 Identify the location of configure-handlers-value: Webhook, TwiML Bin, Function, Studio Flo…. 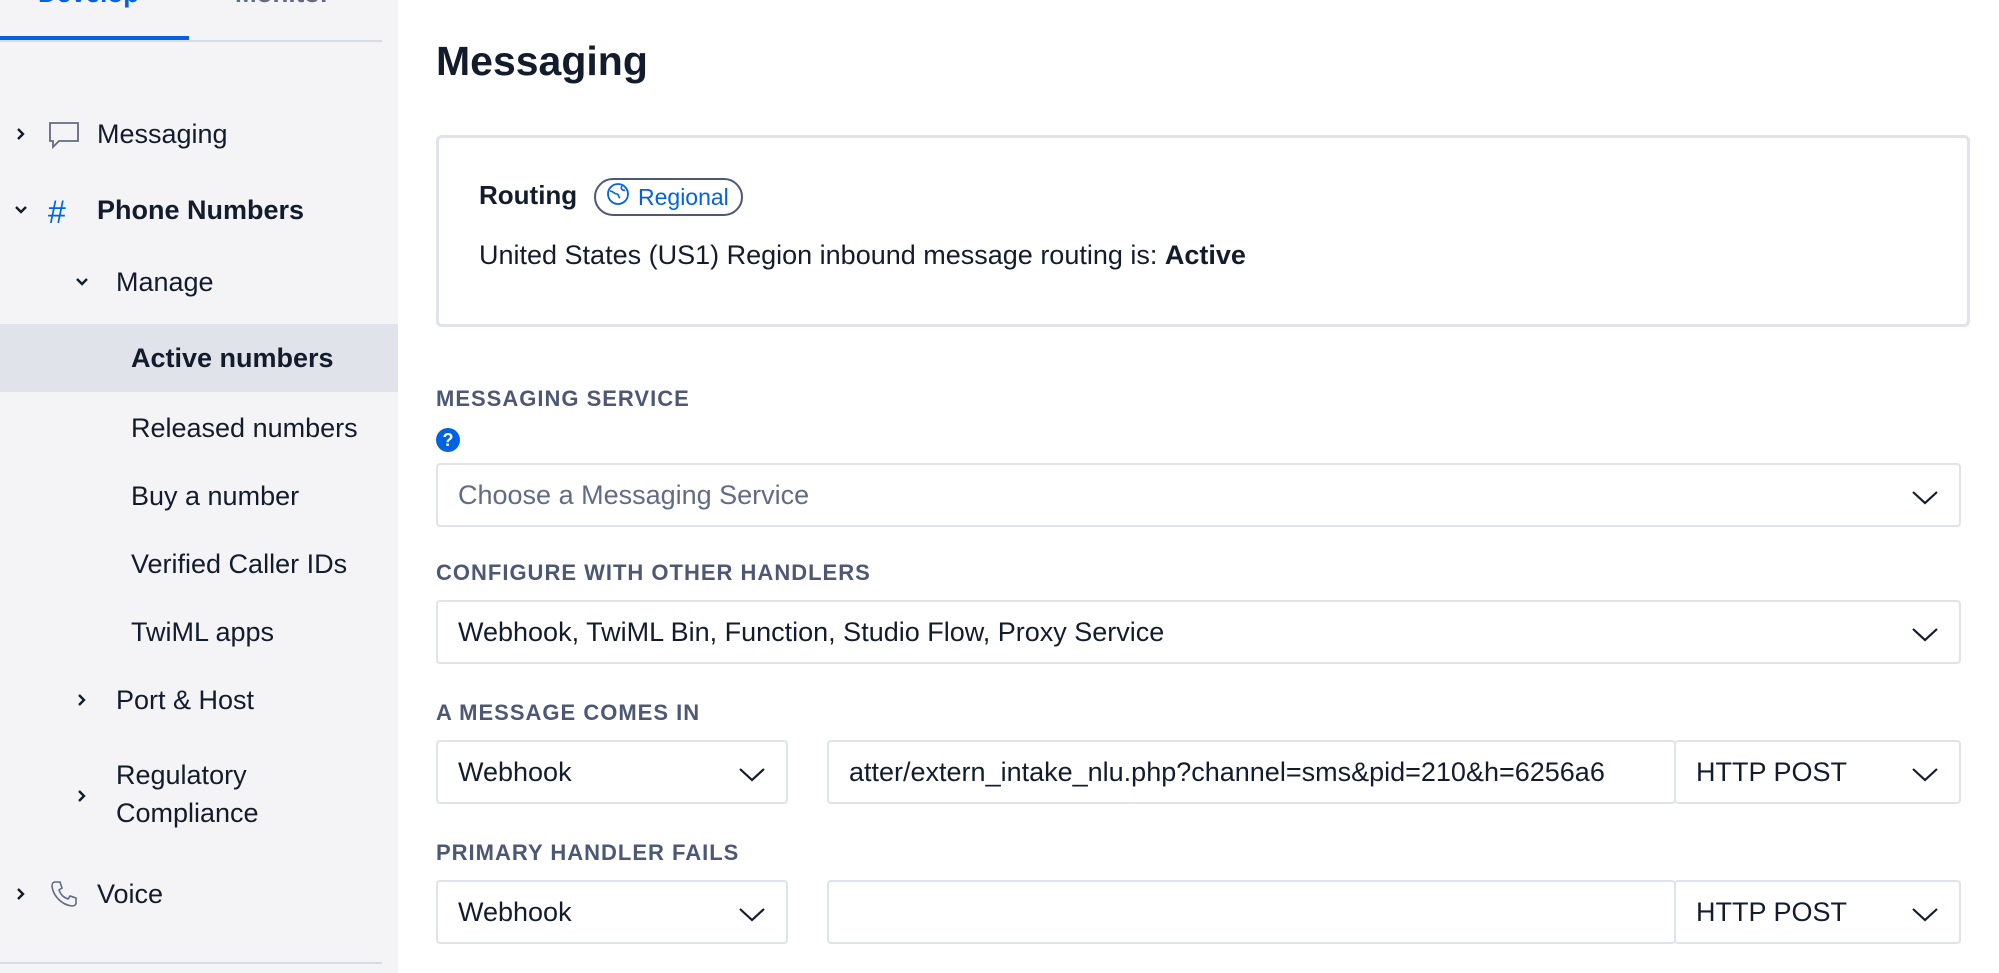
(811, 631).